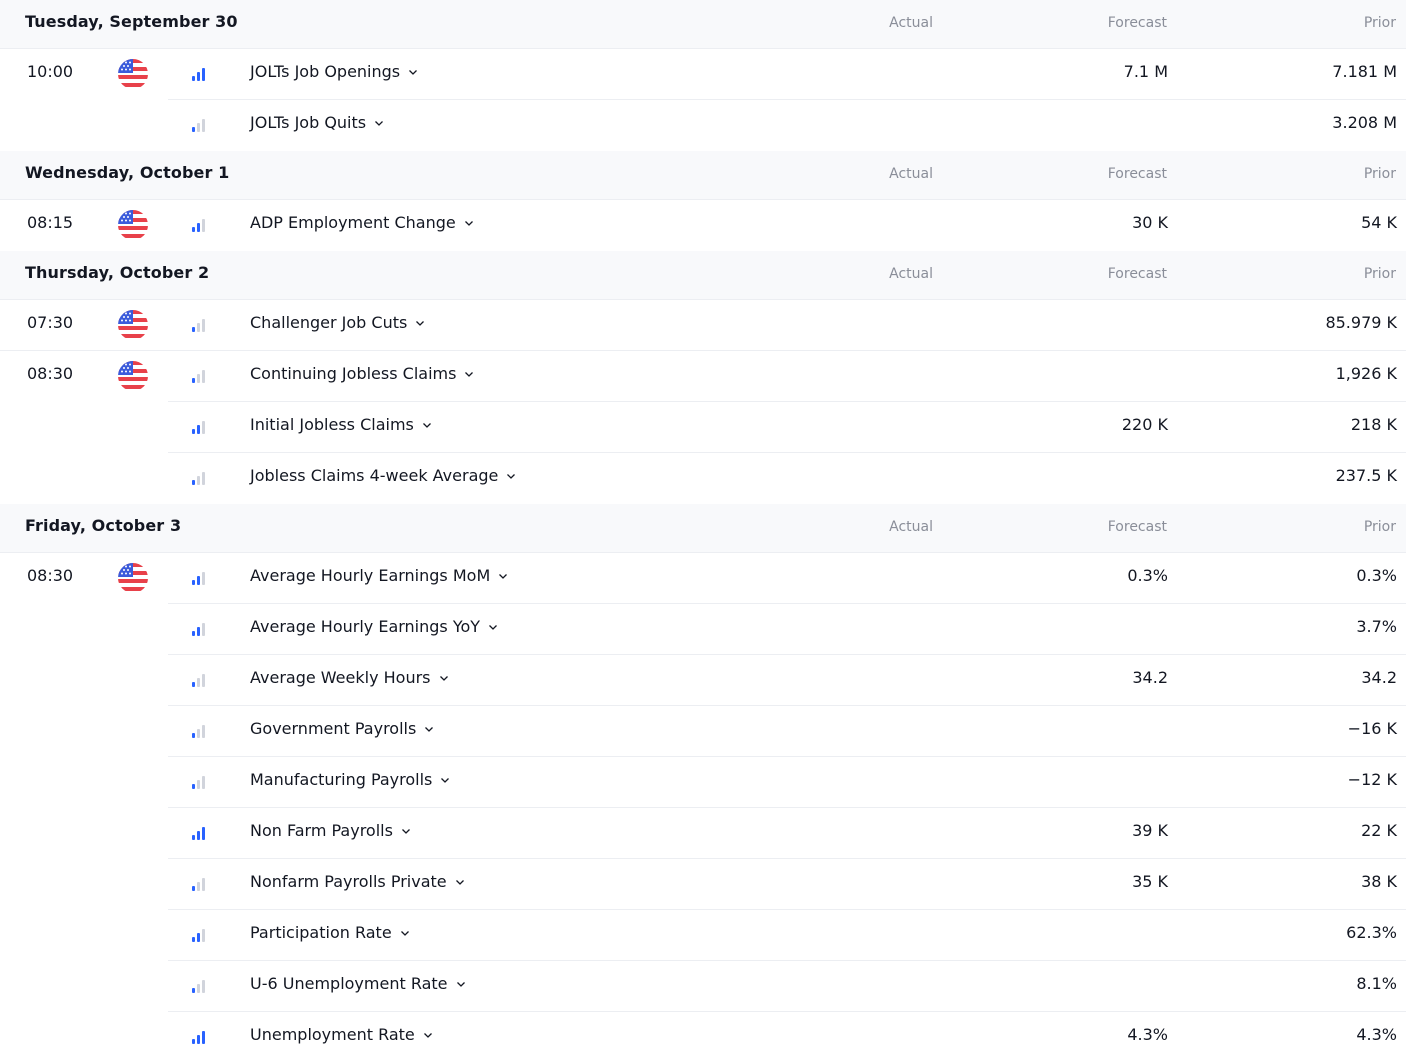 Image resolution: width=1406 pixels, height=1064 pixels. Describe the element at coordinates (50, 71) in the screenshot. I see `event-time: 10:00` at that location.